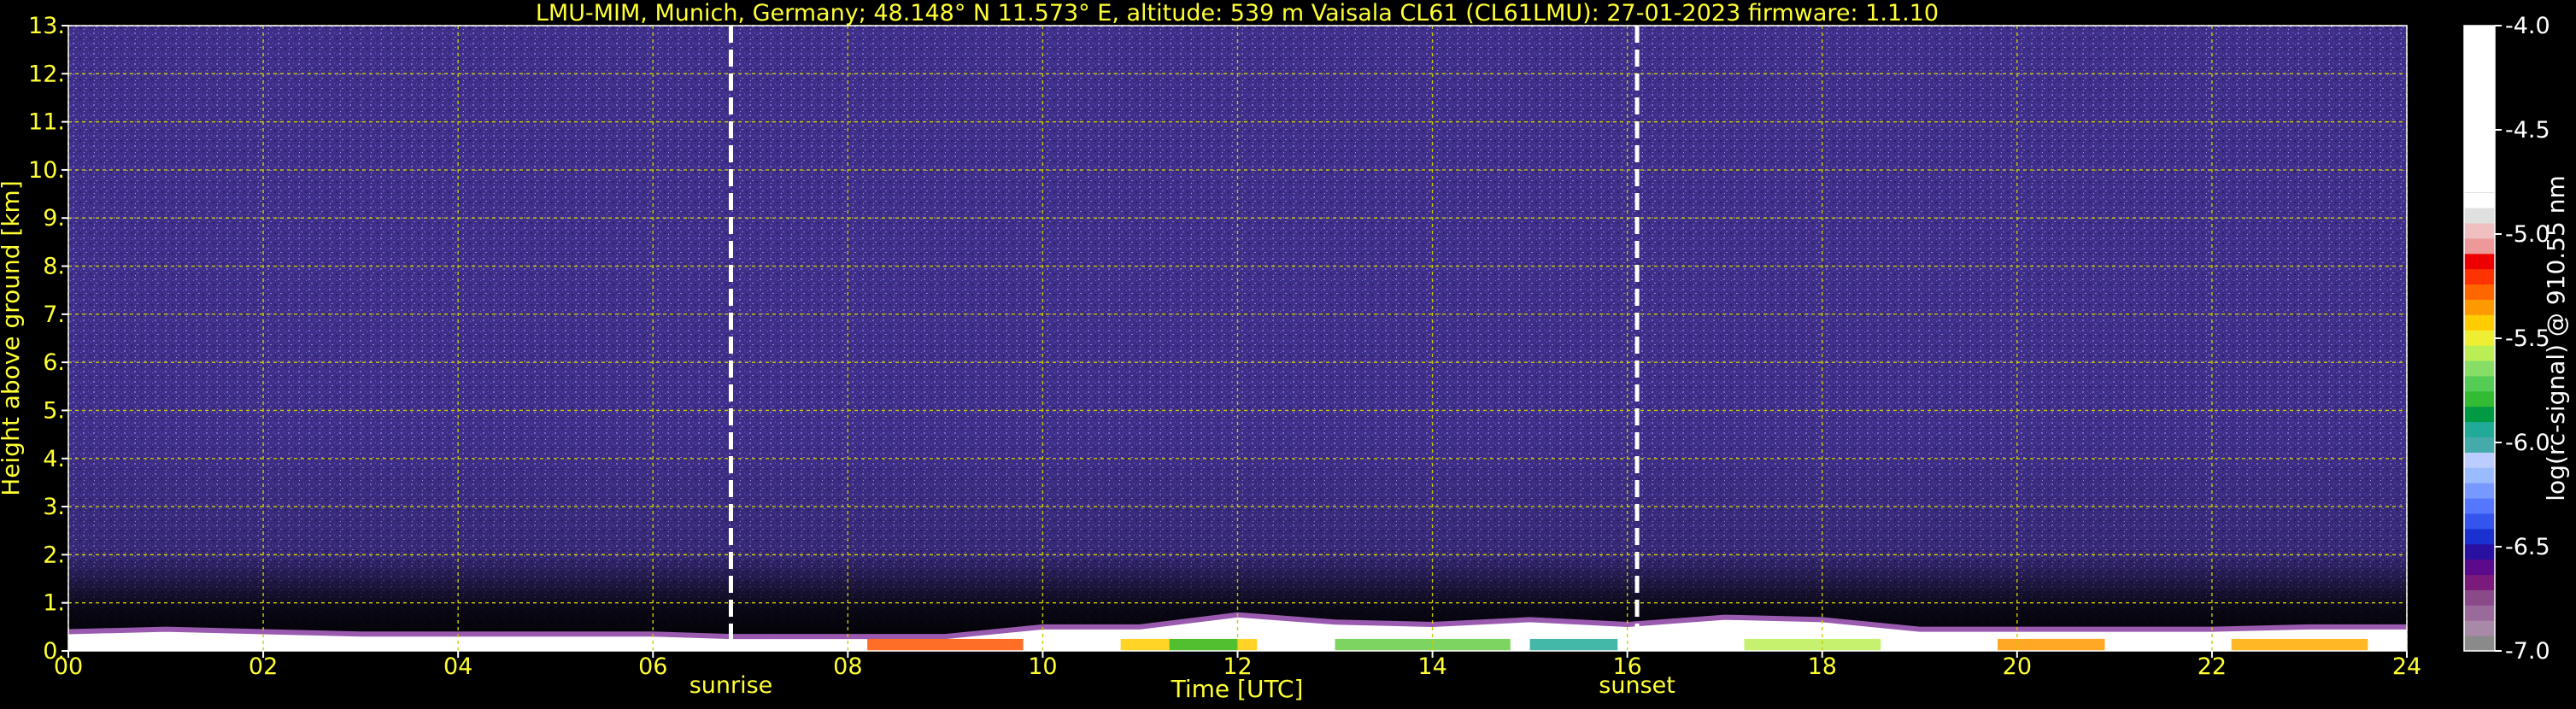  Describe the element at coordinates (2527, 547) in the screenshot. I see `colorbar-tick-label: -6.5` at that location.